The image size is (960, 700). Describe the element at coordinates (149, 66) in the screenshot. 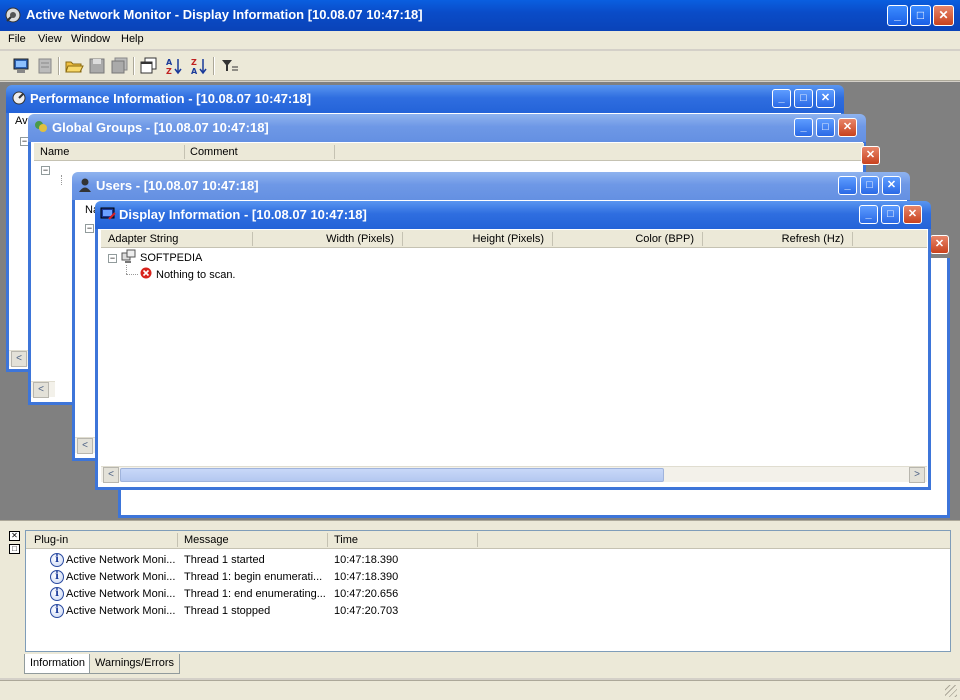

I see `copy-window-icon` at that location.